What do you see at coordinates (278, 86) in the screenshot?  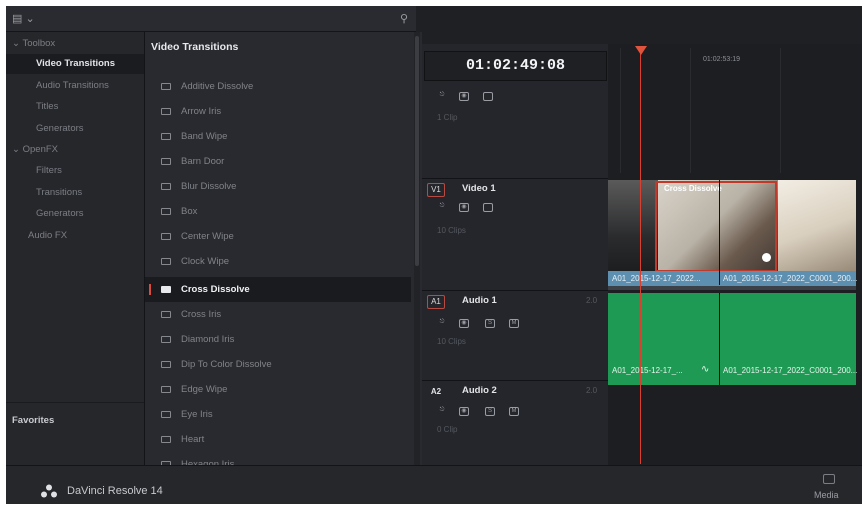 I see `list-item: Additive Dissolve` at bounding box center [278, 86].